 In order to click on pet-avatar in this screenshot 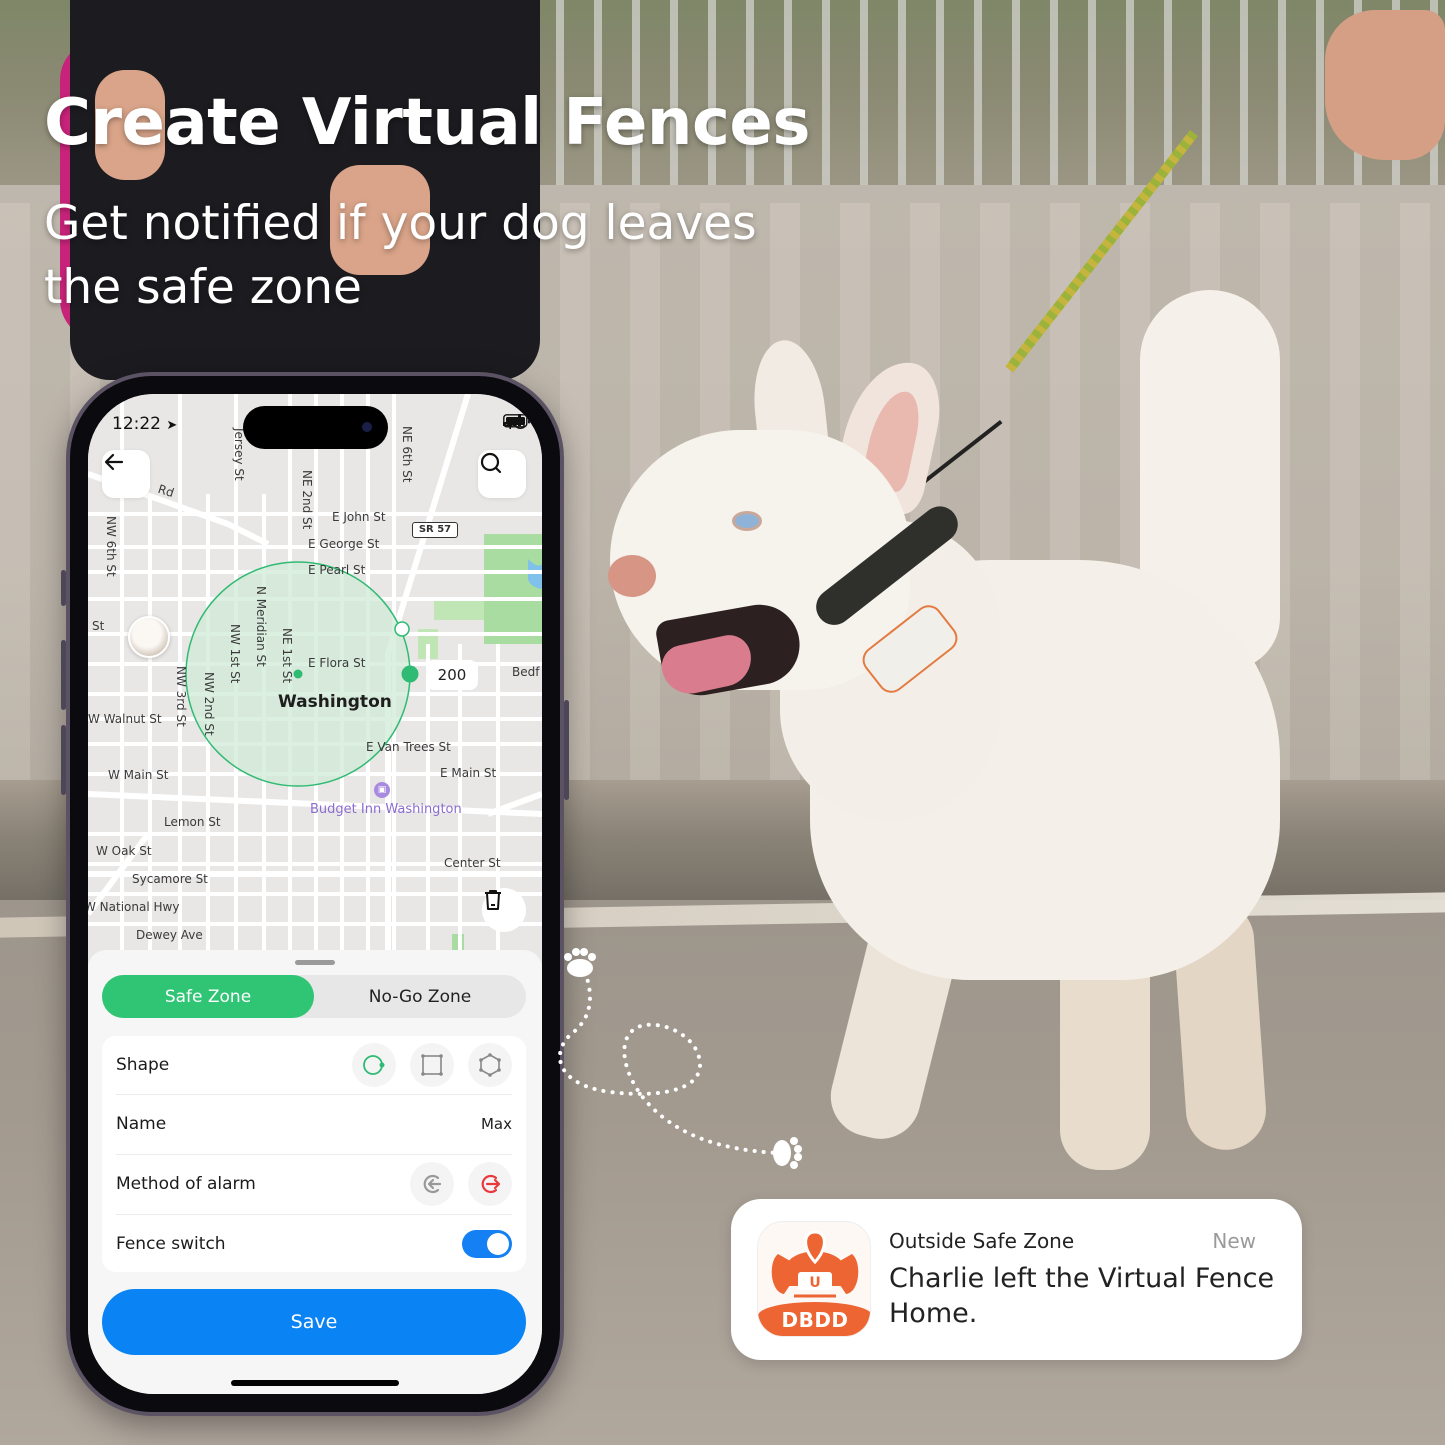, I will do `click(149, 637)`.